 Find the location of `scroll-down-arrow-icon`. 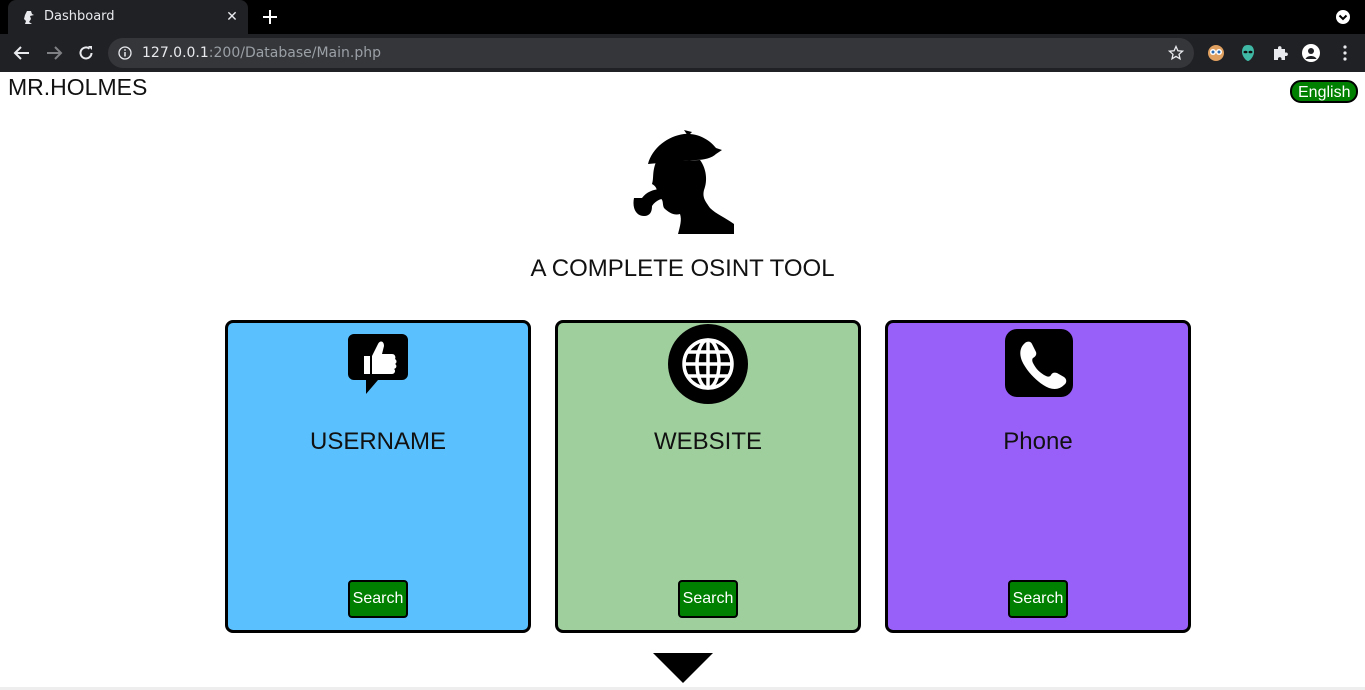

scroll-down-arrow-icon is located at coordinates (683, 668).